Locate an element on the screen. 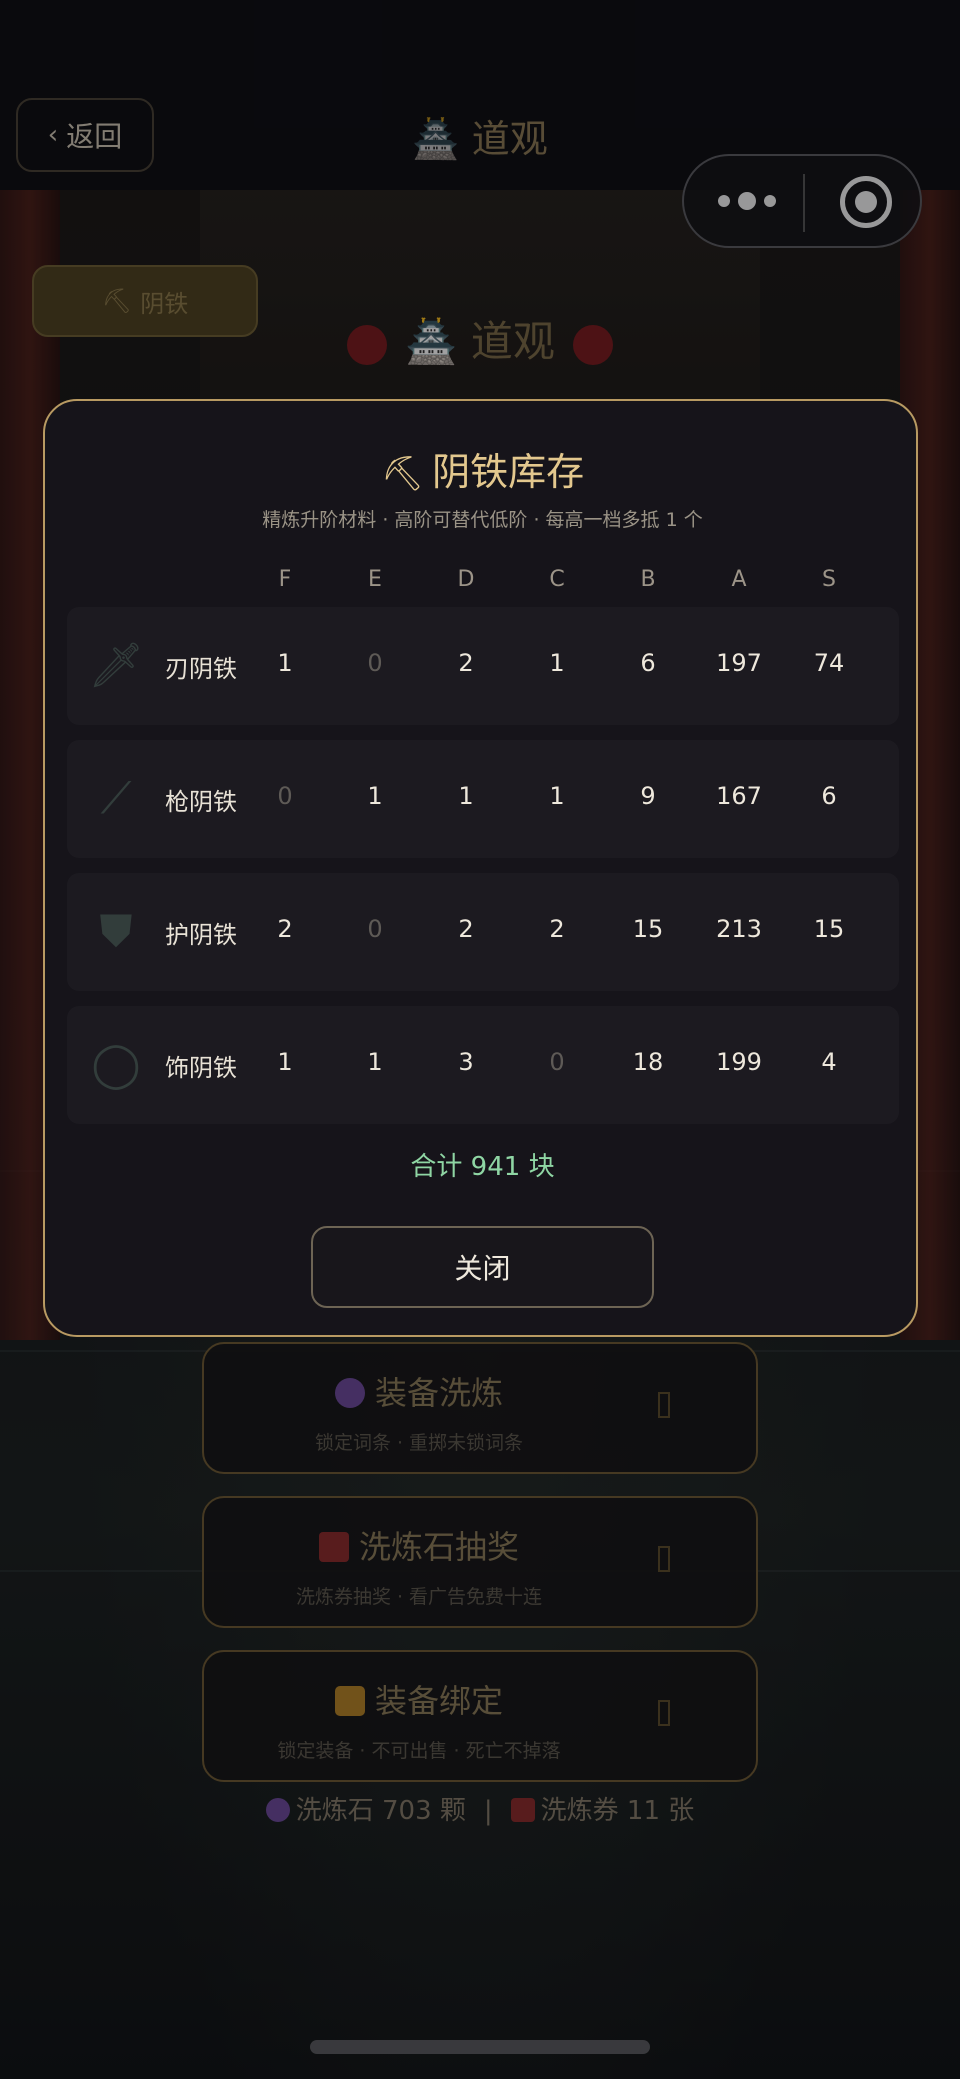 This screenshot has height=2079, width=960. grade-header: B is located at coordinates (648, 579).